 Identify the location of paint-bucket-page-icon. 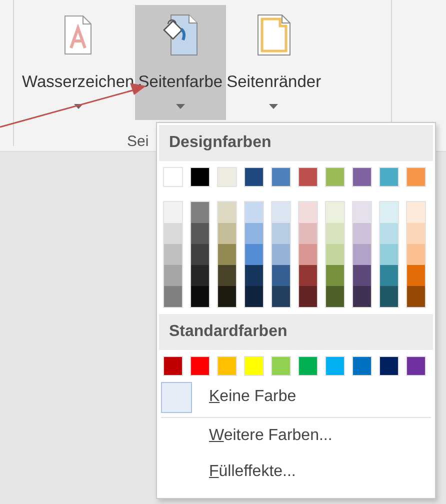
(180, 35).